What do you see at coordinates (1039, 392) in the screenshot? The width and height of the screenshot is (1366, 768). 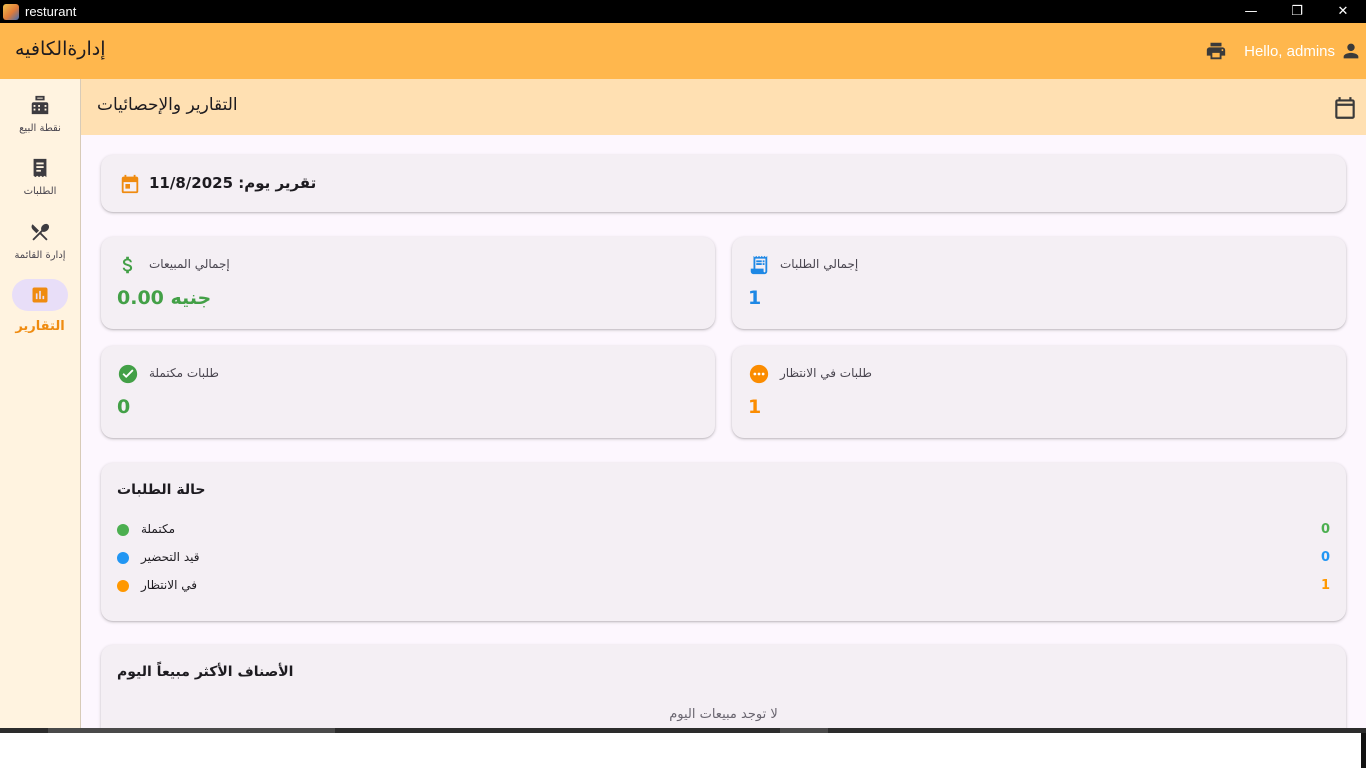 I see `pending-orders-card: طلبات في الانتظار 1` at bounding box center [1039, 392].